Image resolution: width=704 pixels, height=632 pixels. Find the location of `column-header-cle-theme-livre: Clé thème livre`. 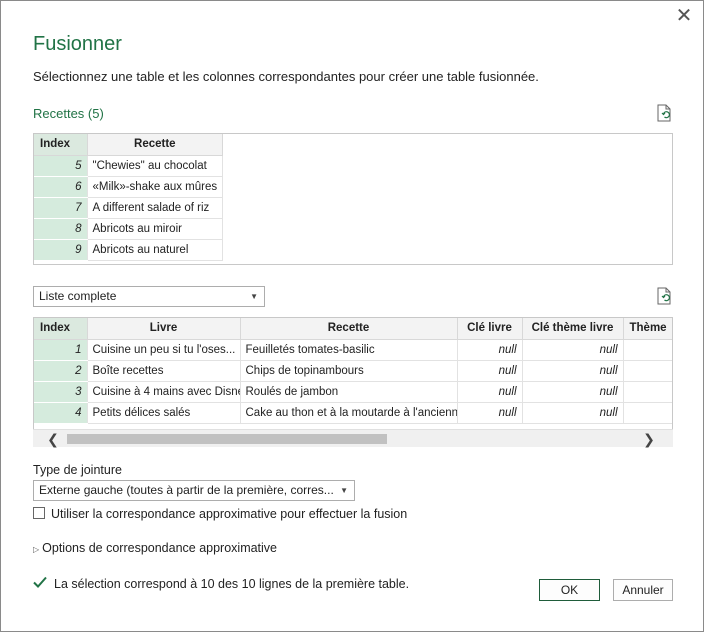

column-header-cle-theme-livre: Clé thème livre is located at coordinates (573, 329).